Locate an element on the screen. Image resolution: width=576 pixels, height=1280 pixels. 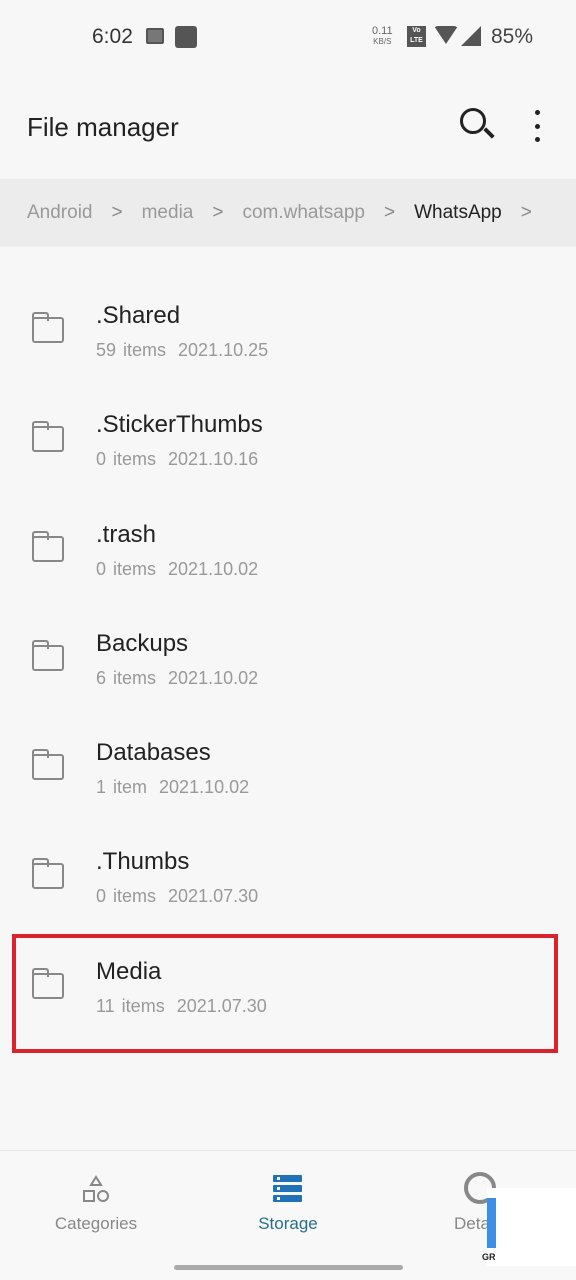
folder-meta: 0 items 2021.10.02 is located at coordinates (177, 568).